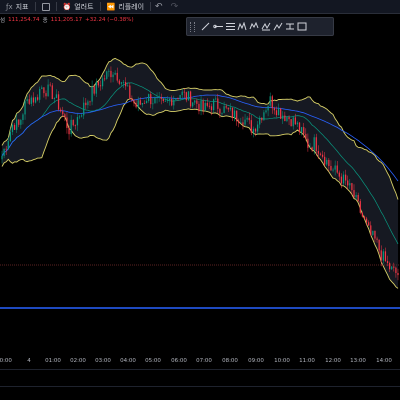 The height and width of the screenshot is (400, 400). I want to click on forecast-icon, so click(277, 27).